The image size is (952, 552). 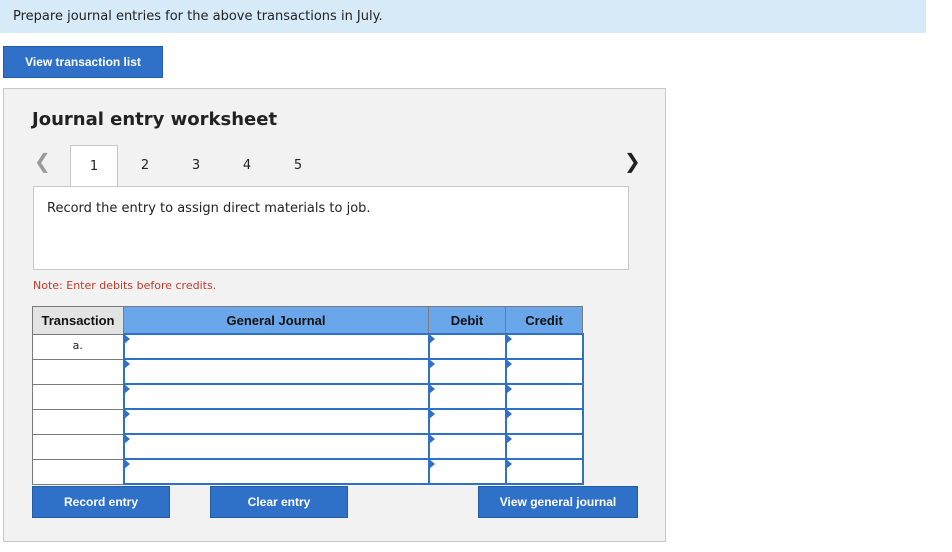 What do you see at coordinates (632, 161) in the screenshot?
I see `chevron-right-icon: ❯` at bounding box center [632, 161].